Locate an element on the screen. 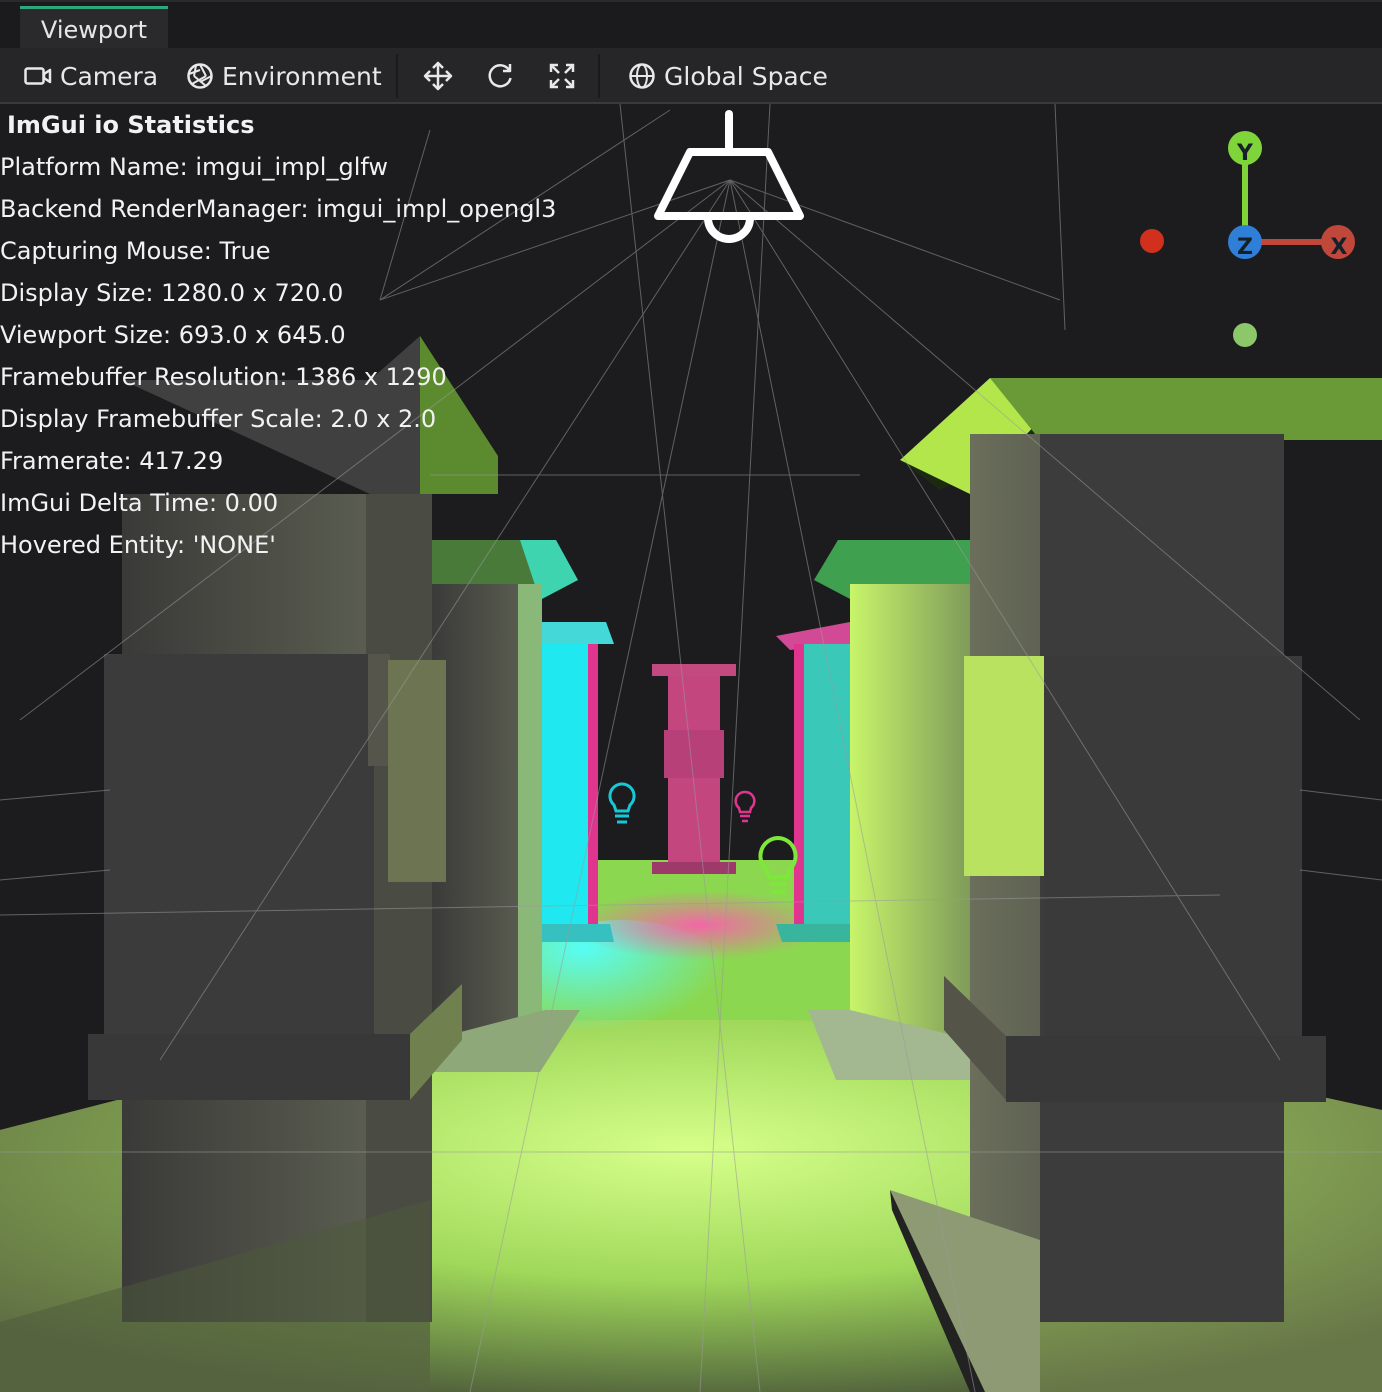  stats-row: Hovered Entity: 'NONE' is located at coordinates (138, 545).